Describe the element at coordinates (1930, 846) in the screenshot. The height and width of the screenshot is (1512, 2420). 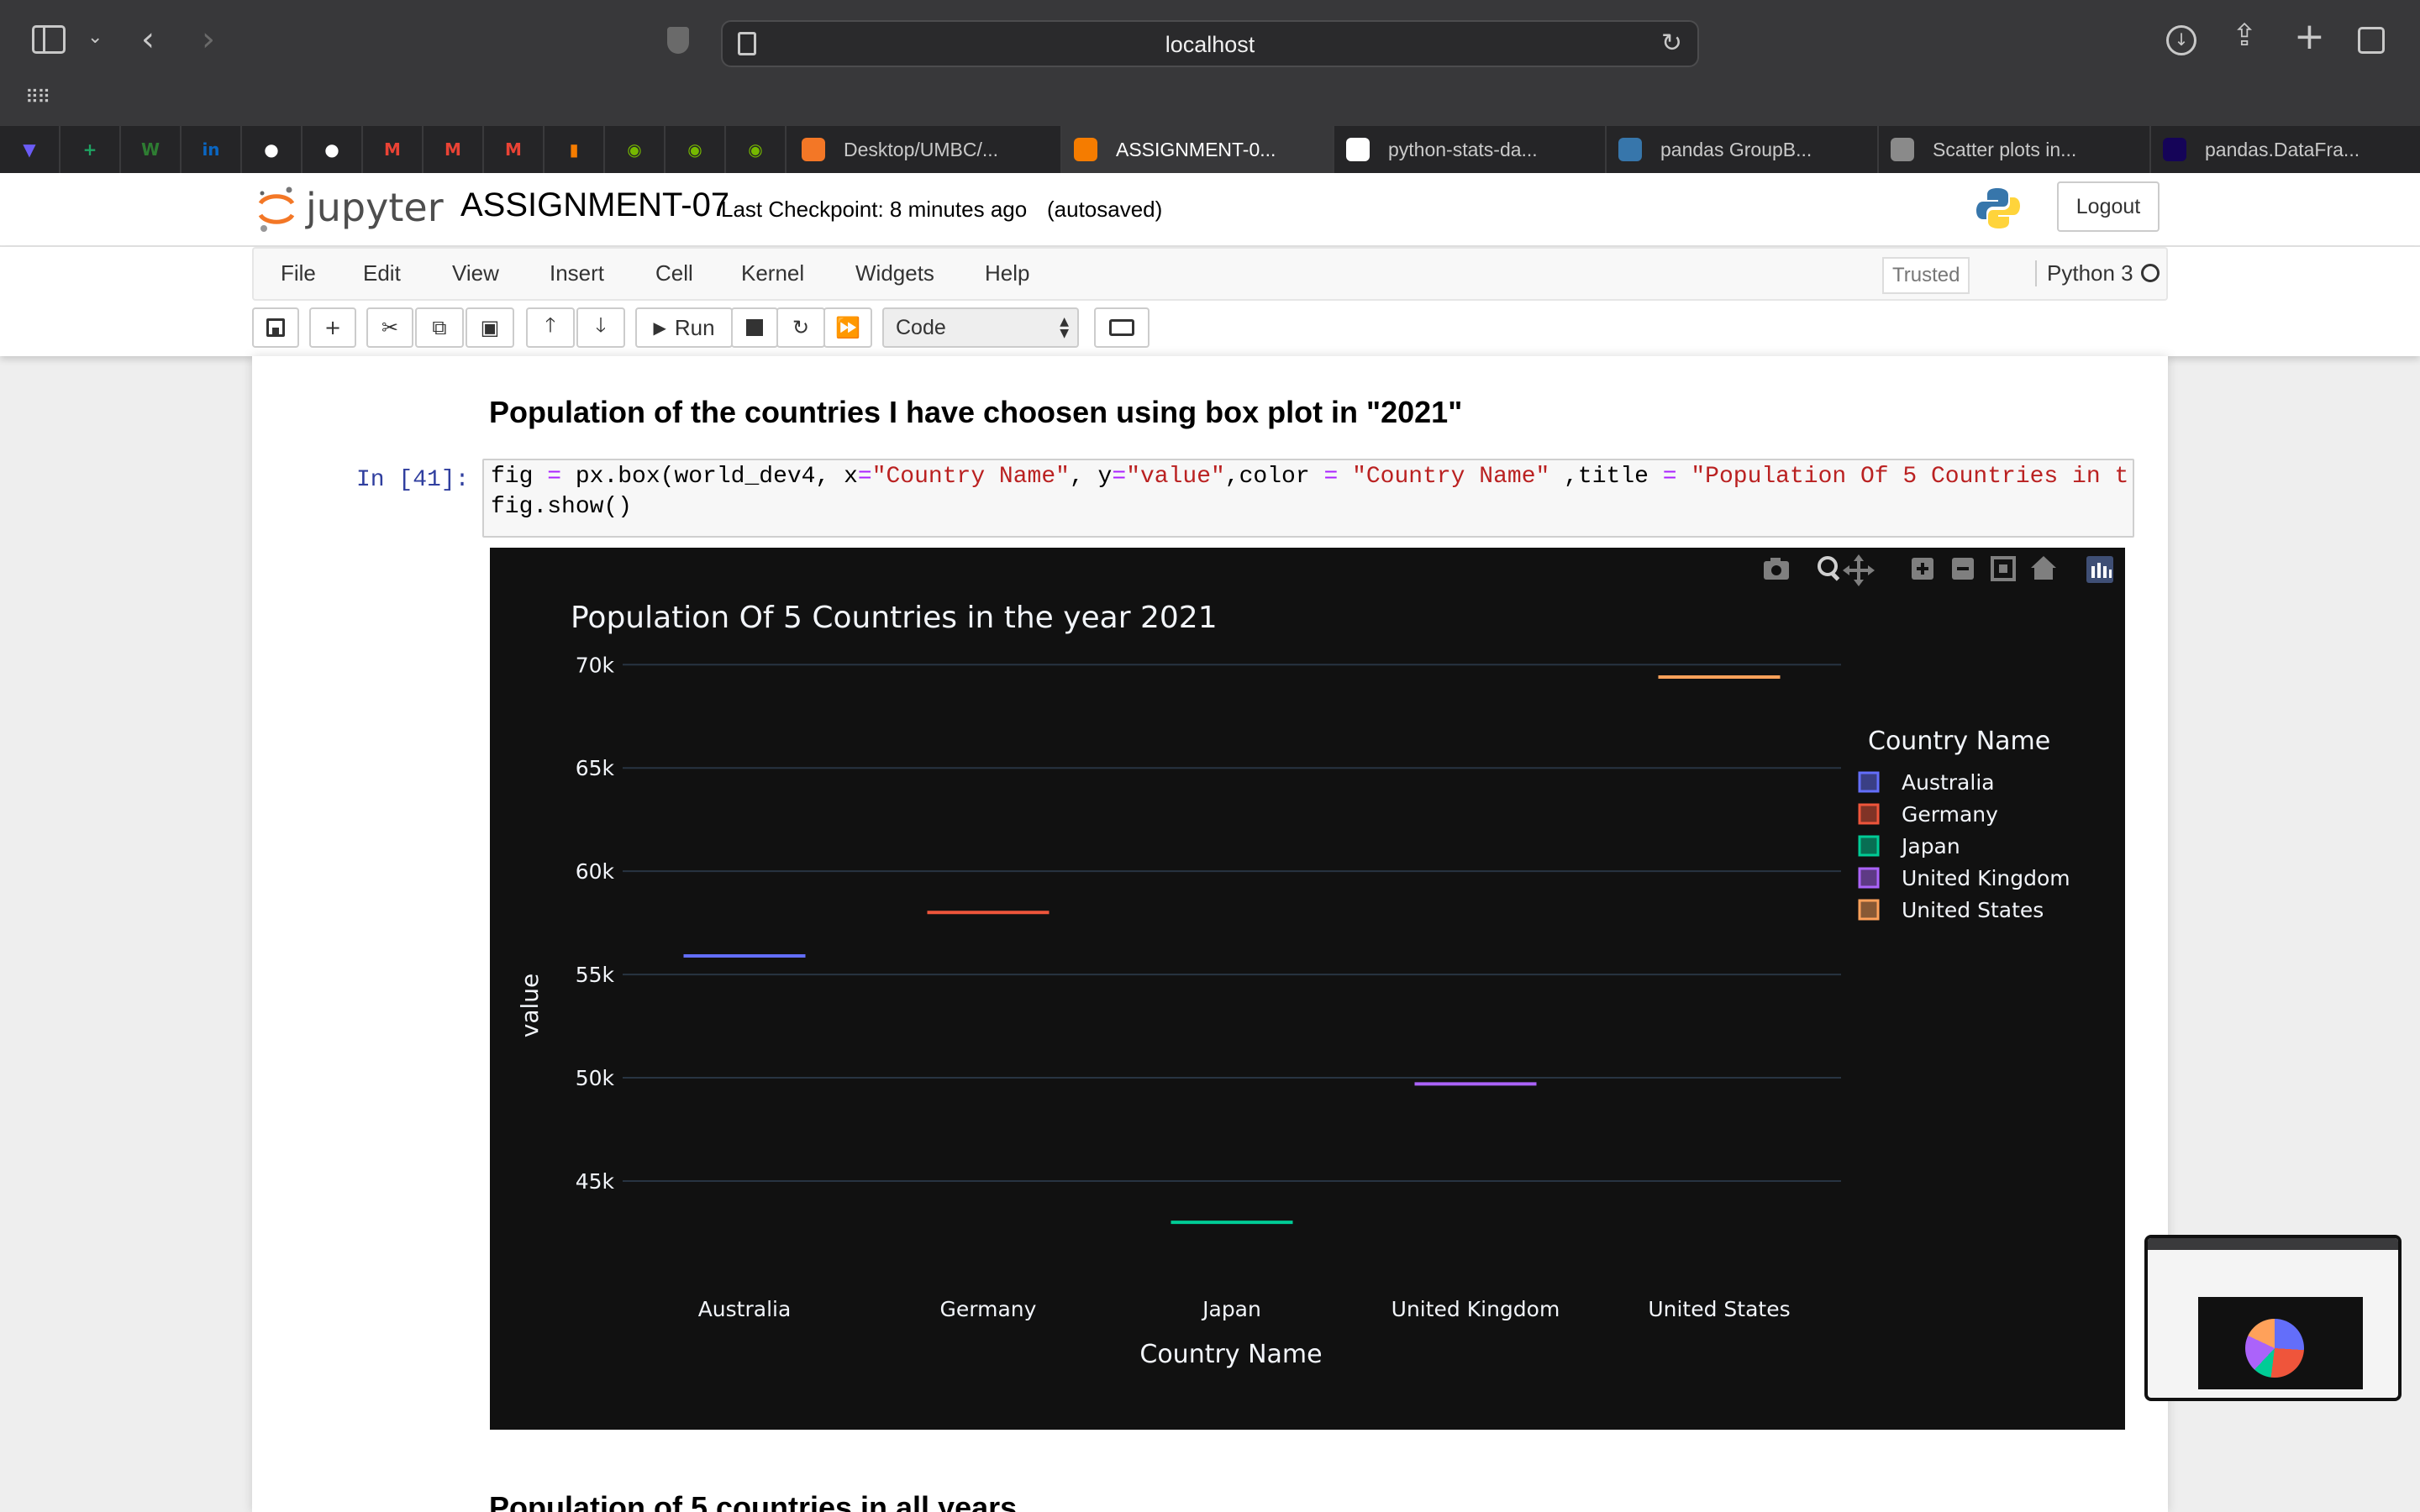
I see `legend-label: Japan` at that location.